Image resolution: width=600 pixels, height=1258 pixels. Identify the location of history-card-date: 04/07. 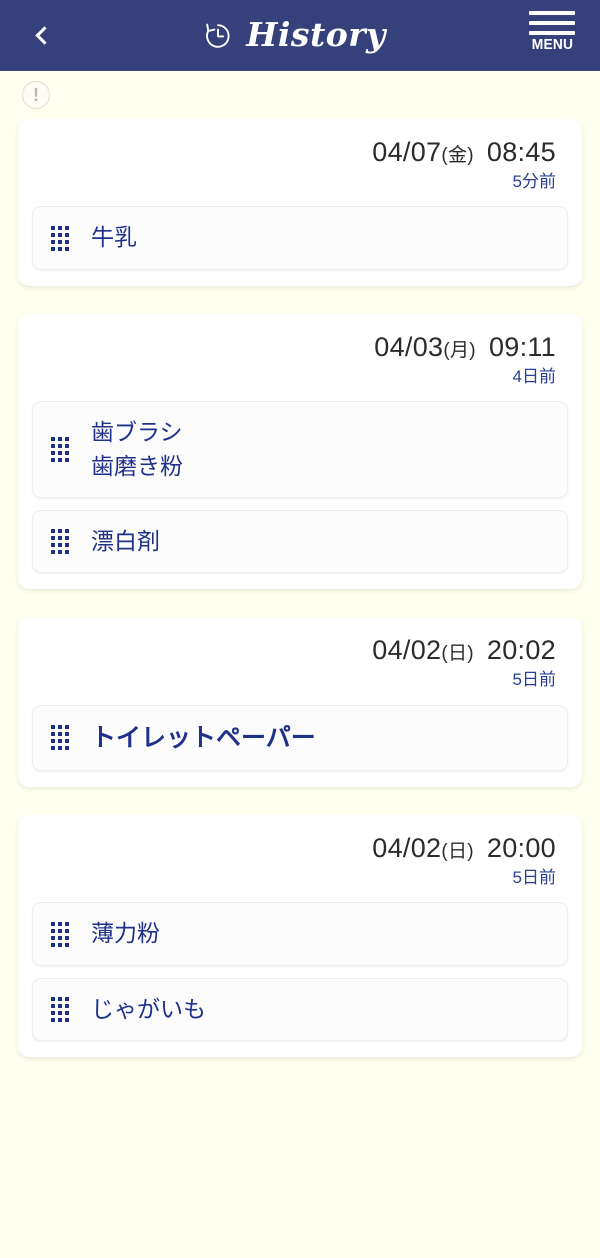
(407, 152).